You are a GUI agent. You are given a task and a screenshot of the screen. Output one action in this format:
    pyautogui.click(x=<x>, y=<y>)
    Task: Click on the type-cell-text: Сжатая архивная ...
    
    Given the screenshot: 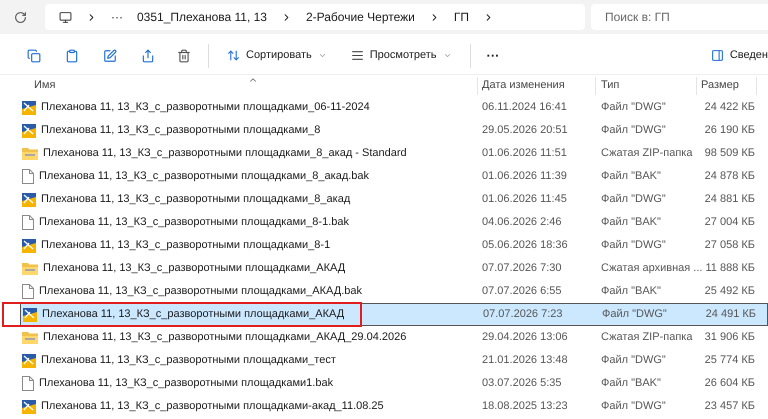 What is the action you would take?
    pyautogui.click(x=650, y=268)
    